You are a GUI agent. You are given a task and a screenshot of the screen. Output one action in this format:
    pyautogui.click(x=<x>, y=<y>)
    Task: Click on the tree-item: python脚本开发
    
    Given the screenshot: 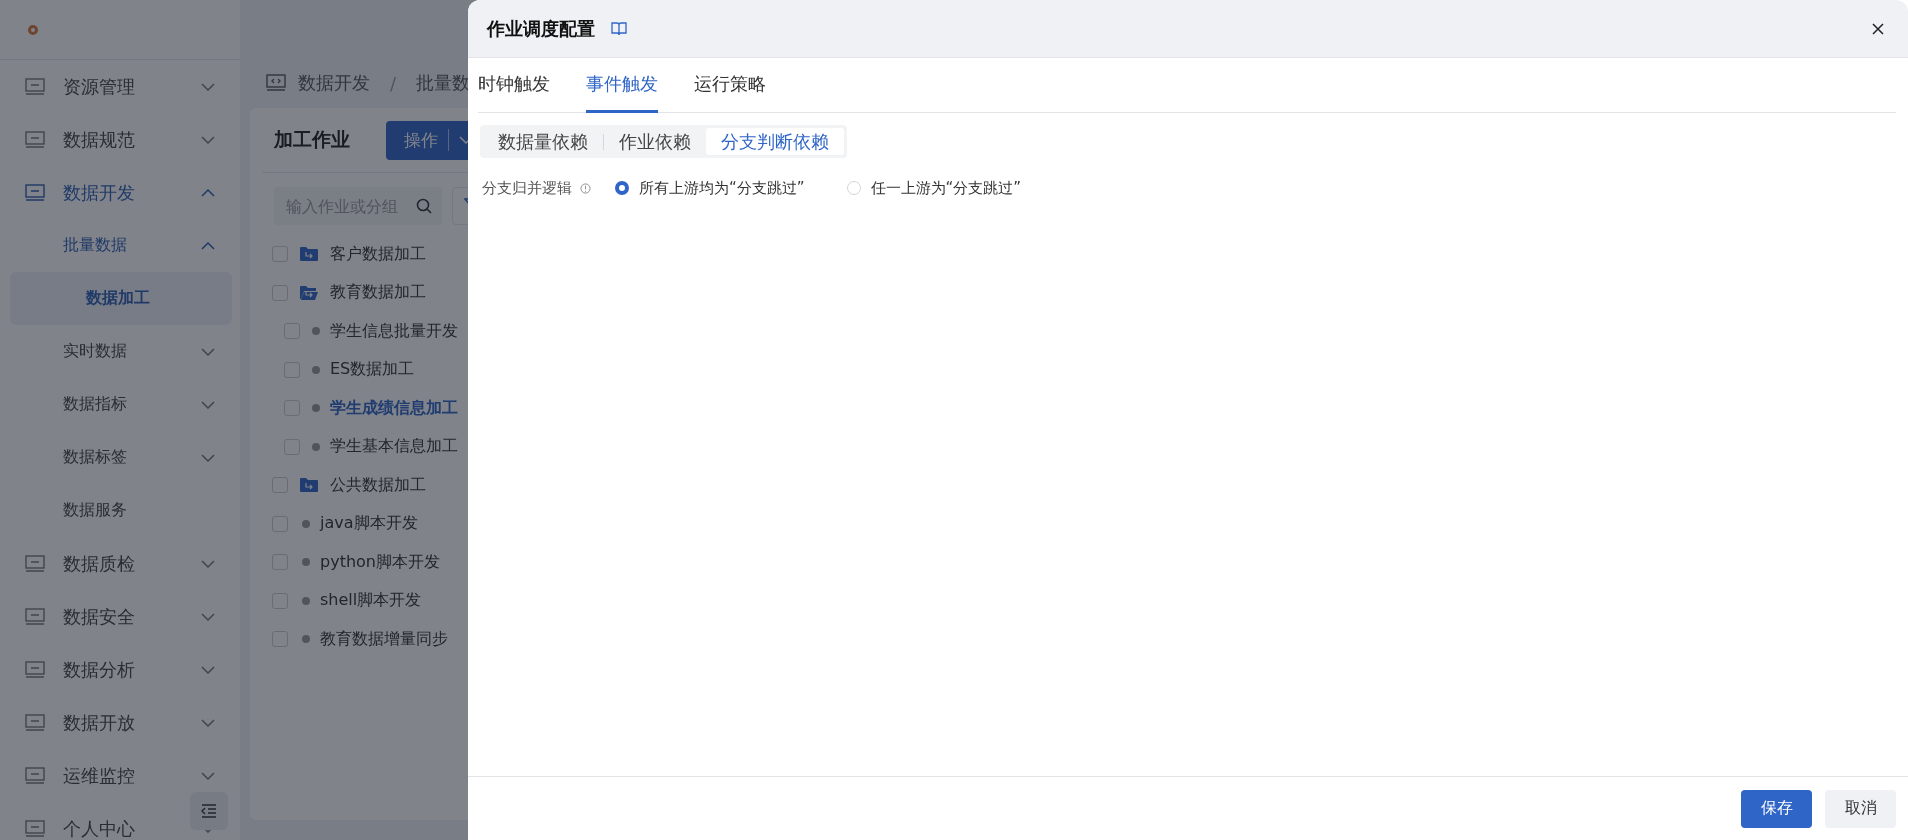 What is the action you would take?
    pyautogui.click(x=380, y=562)
    